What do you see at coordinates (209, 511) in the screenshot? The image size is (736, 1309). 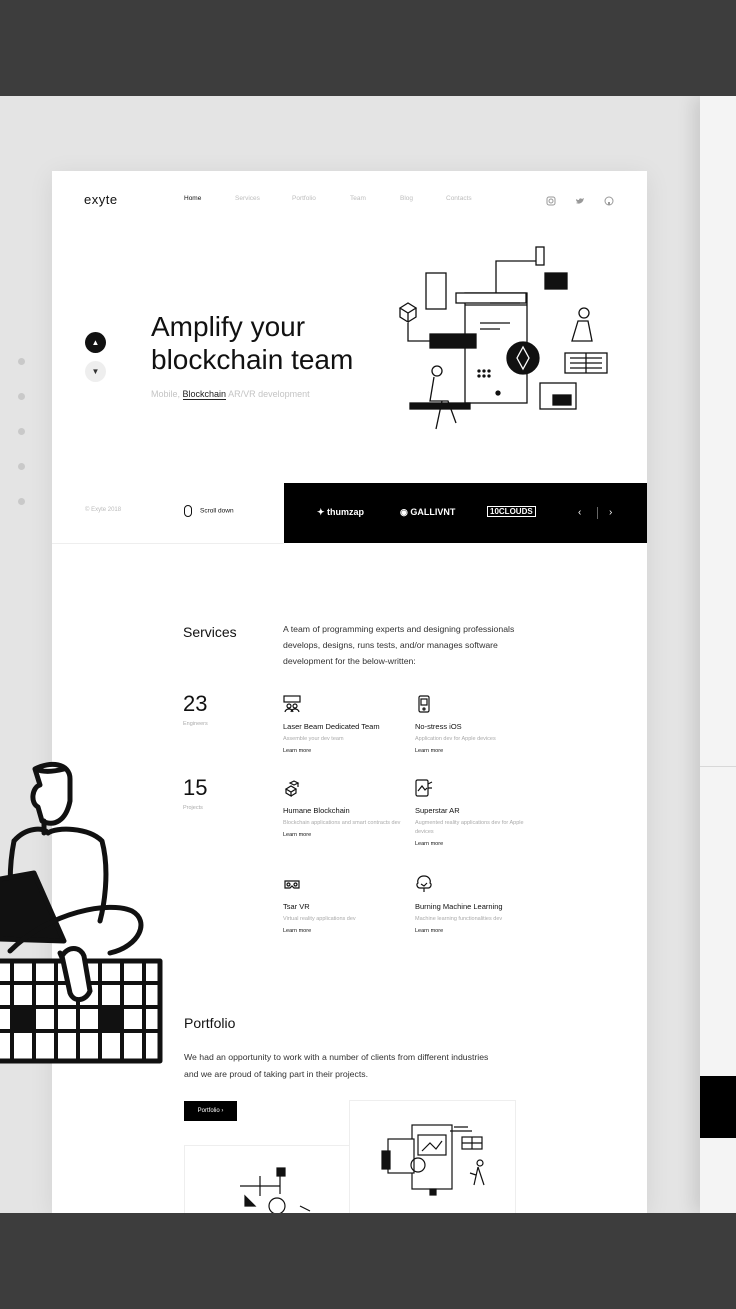 I see `scroll-down-hint: Scroll down` at bounding box center [209, 511].